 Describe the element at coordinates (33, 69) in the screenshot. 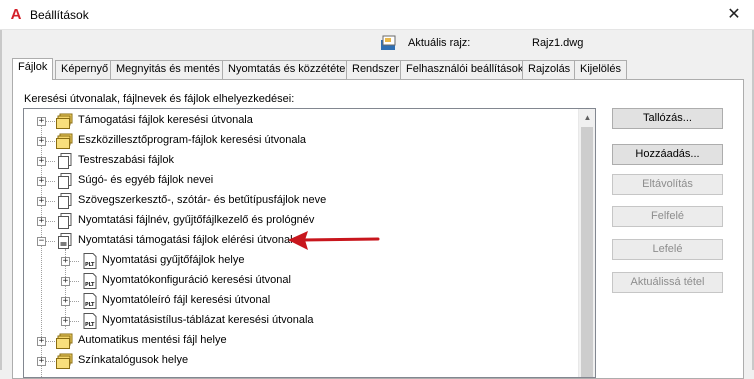

I see `tab-files: Fájlok` at that location.